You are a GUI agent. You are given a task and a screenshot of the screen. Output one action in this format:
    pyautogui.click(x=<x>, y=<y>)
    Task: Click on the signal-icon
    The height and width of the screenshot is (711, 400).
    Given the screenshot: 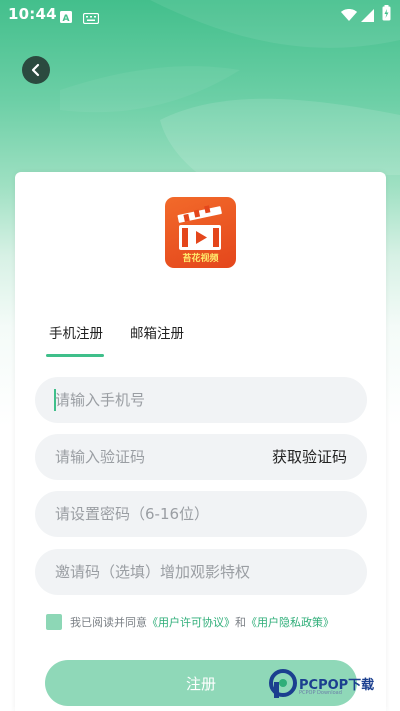 What is the action you would take?
    pyautogui.click(x=367, y=16)
    